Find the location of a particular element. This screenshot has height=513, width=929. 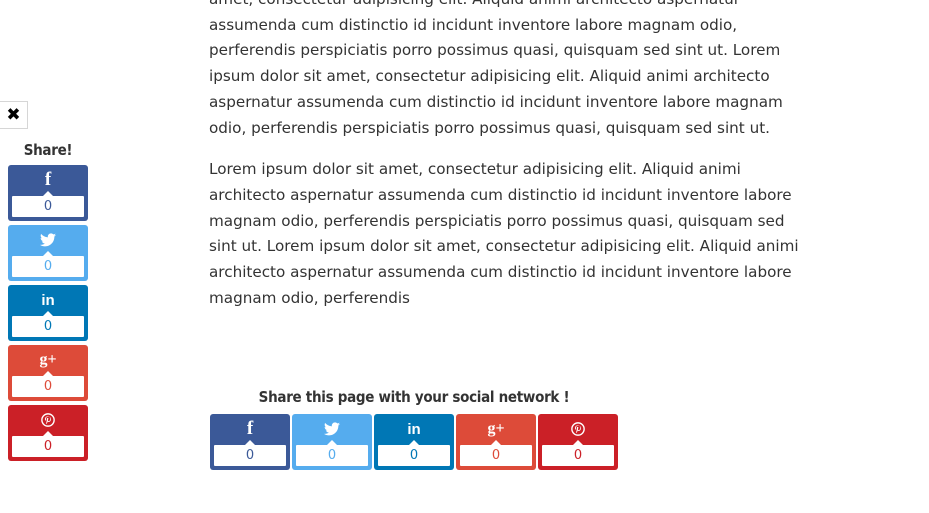

side-googleplus-share-button: g+ 0 is located at coordinates (48, 373).